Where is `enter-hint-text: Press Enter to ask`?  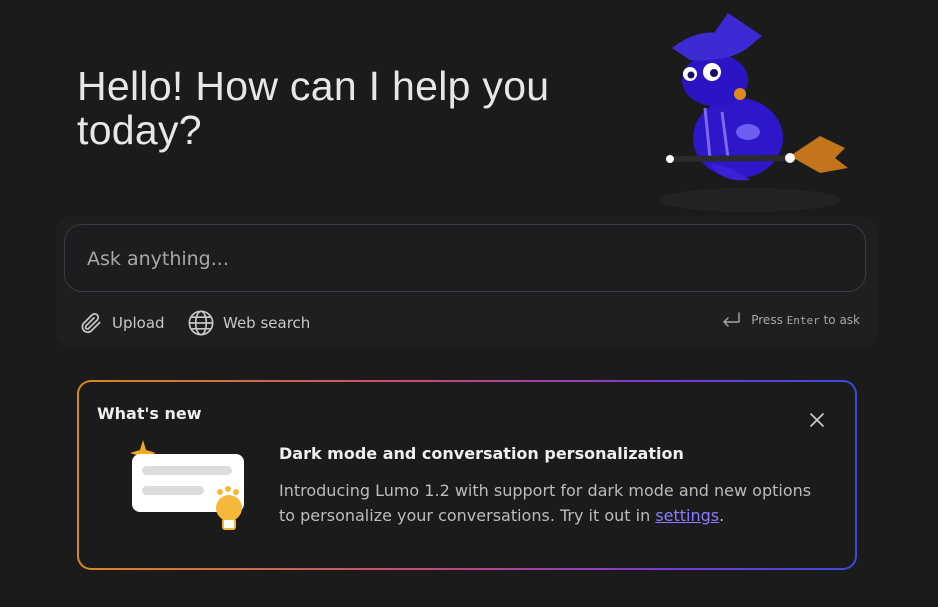
enter-hint-text: Press Enter to ask is located at coordinates (805, 320).